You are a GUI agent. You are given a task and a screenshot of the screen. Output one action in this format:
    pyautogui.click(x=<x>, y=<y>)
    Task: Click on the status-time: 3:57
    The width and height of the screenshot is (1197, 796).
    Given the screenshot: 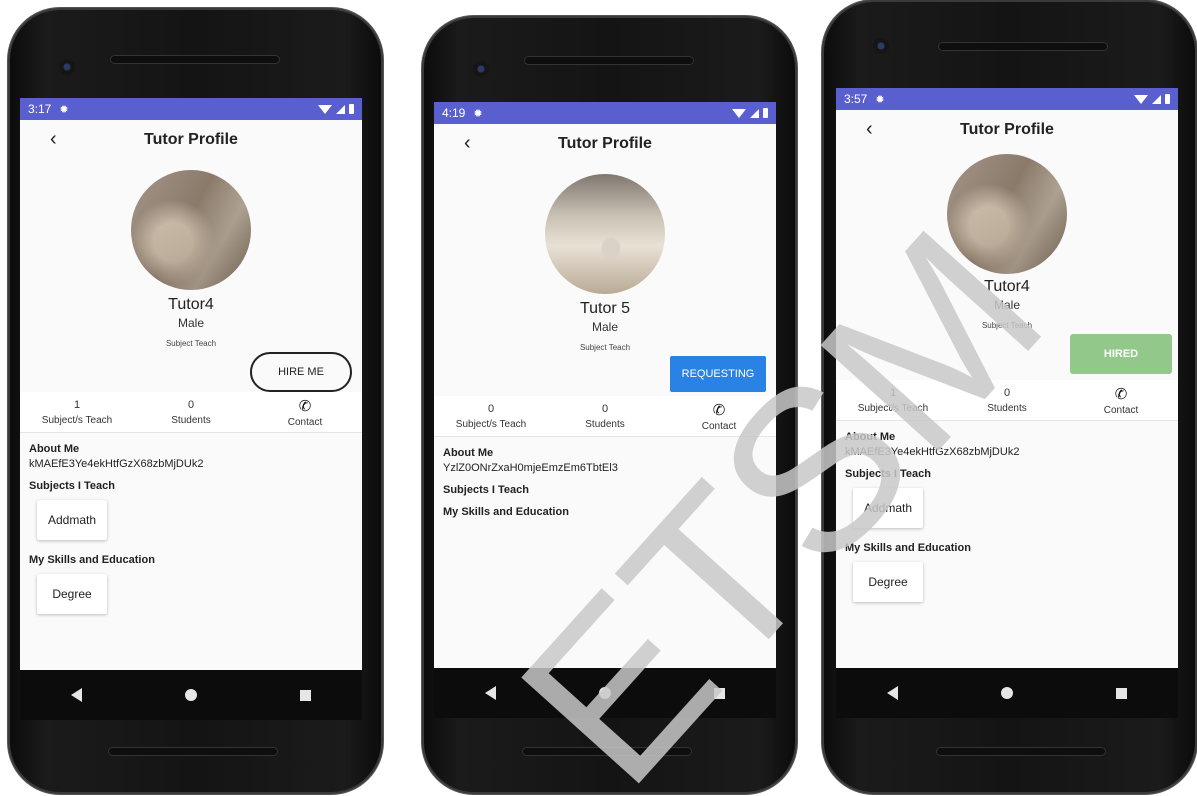 What is the action you would take?
    pyautogui.click(x=856, y=99)
    